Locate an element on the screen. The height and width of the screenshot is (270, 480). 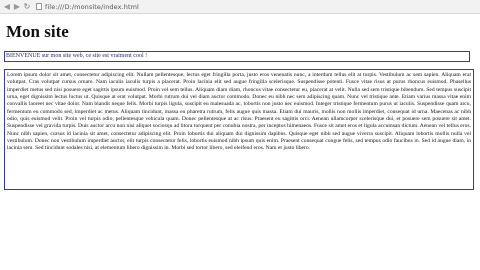
reload-button: ↻ is located at coordinates (27, 7).